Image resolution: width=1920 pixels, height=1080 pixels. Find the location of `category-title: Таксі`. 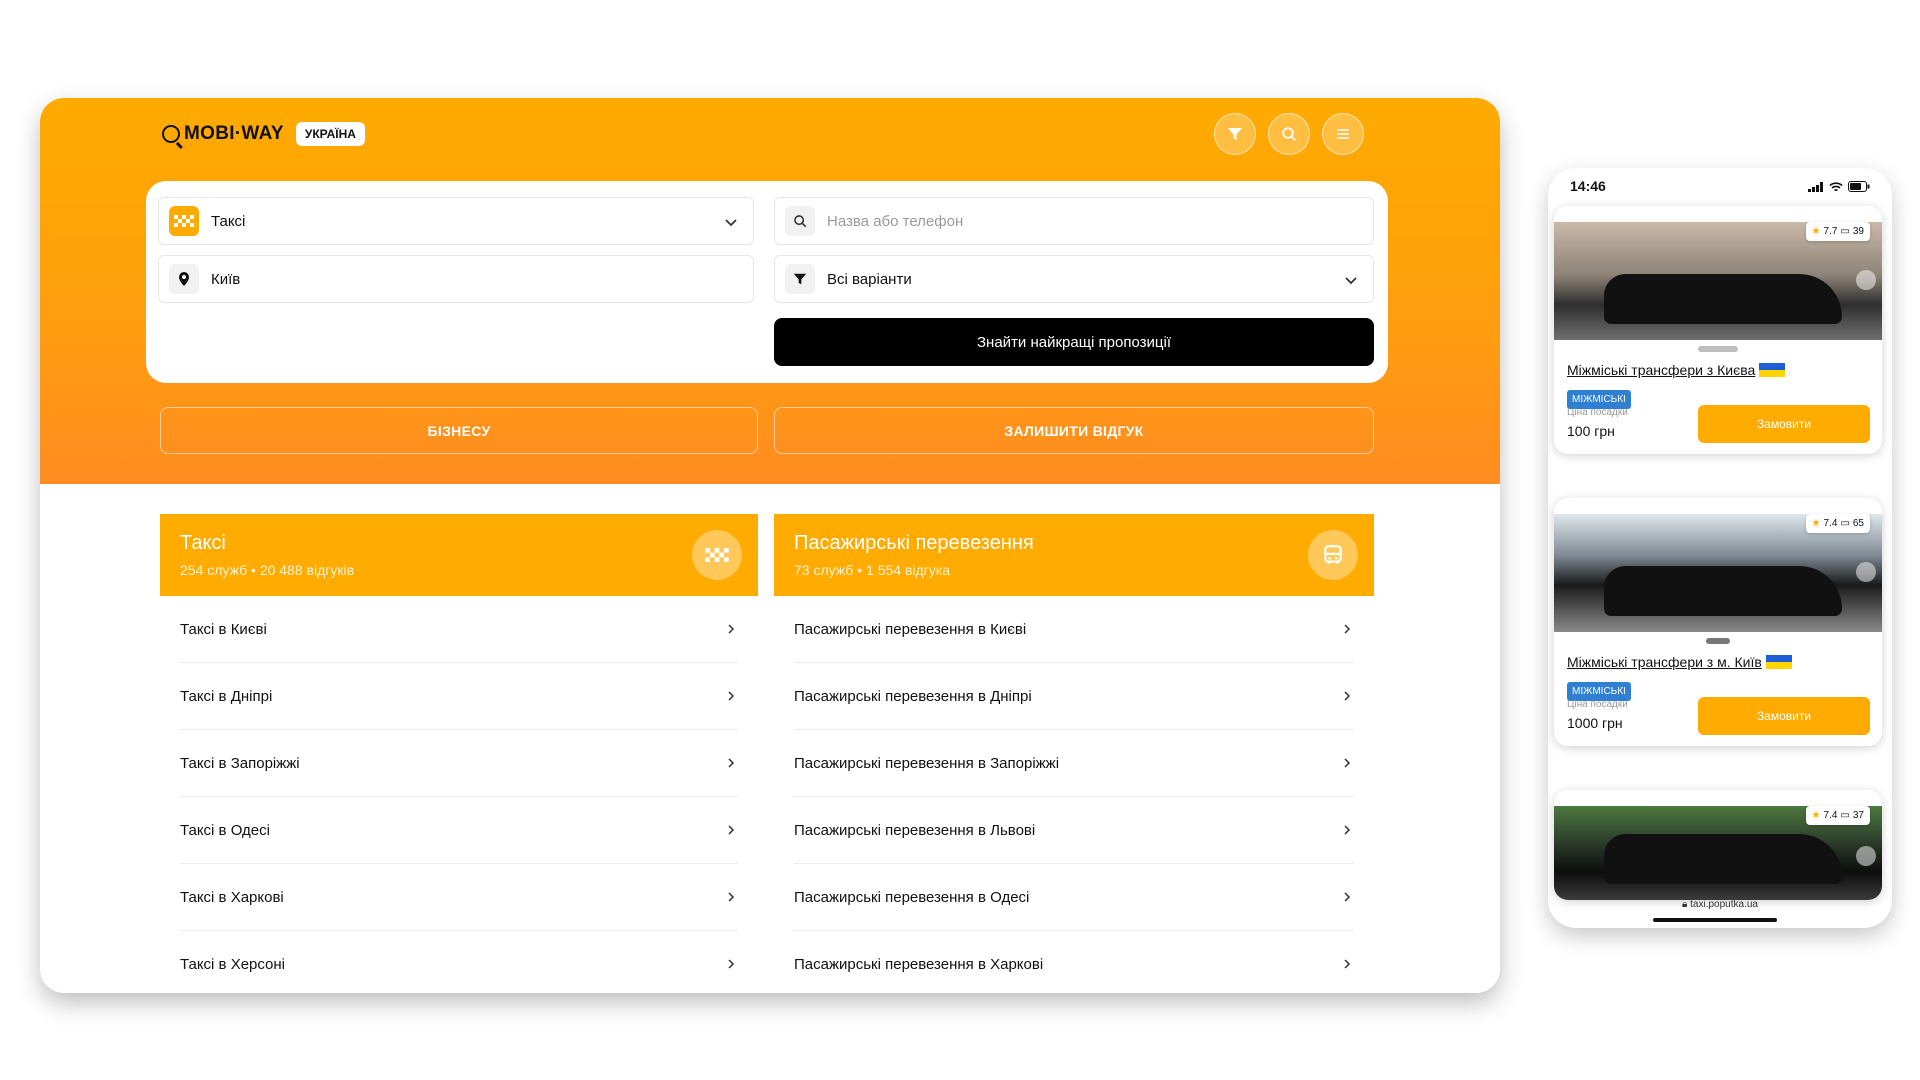

category-title: Таксі is located at coordinates (203, 543).